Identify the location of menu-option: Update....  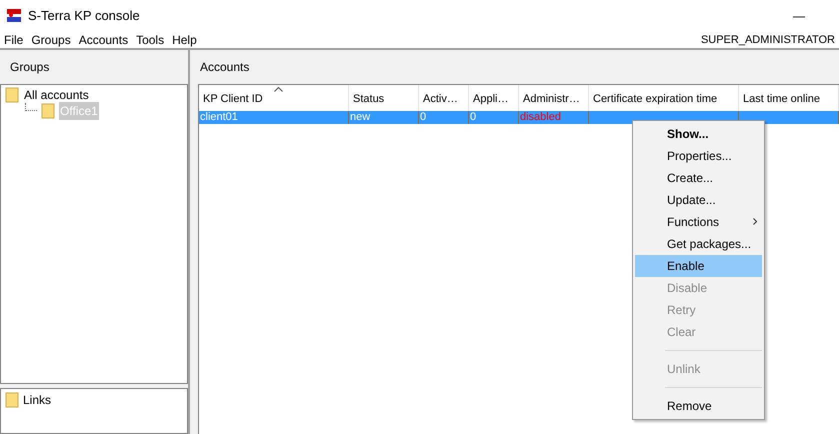
(698, 200).